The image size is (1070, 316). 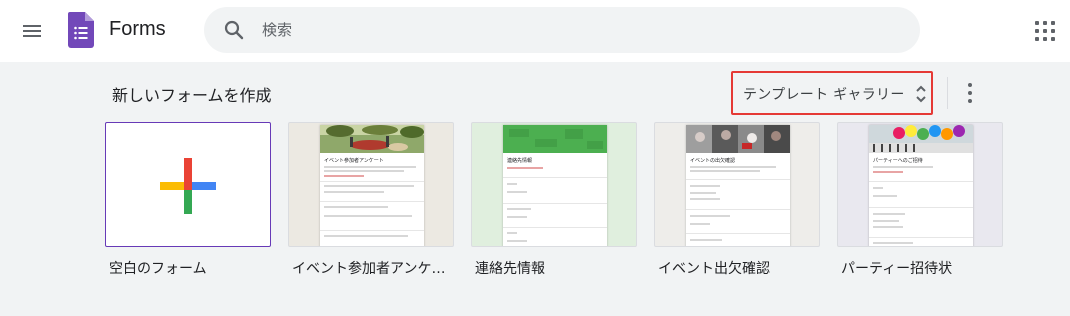 I want to click on main-menu-button, so click(x=32, y=31).